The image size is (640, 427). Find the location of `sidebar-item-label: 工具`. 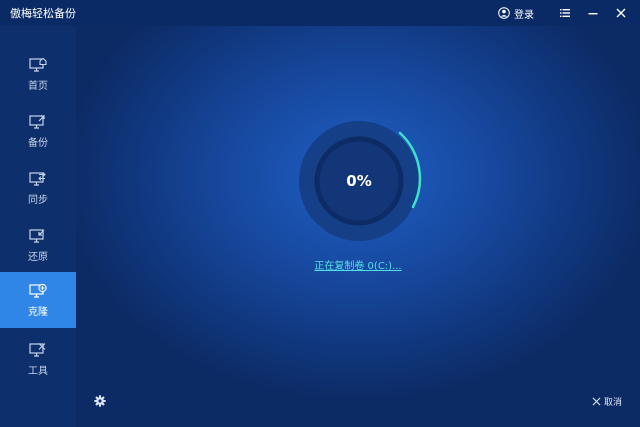

sidebar-item-label: 工具 is located at coordinates (38, 371).